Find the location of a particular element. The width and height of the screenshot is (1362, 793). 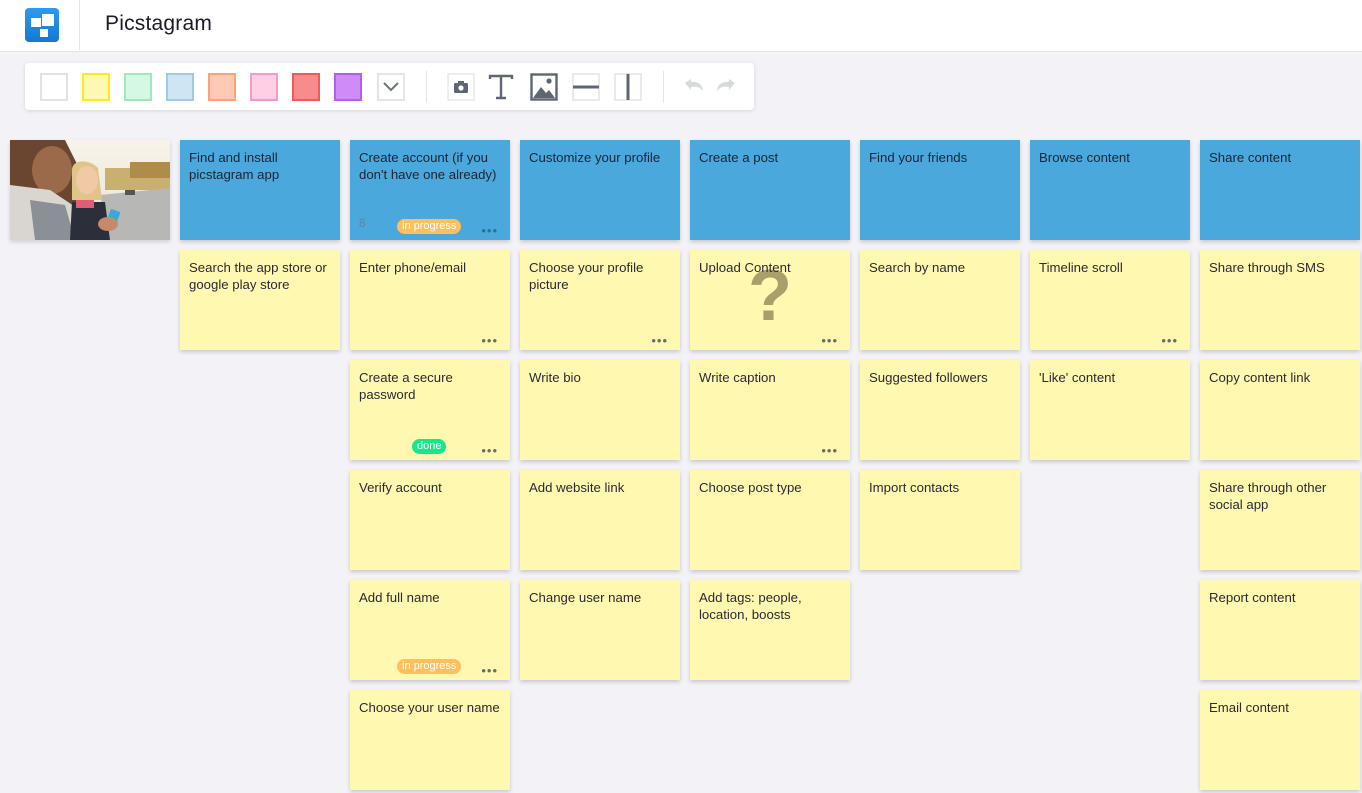

vertical-divider-icon is located at coordinates (628, 87).